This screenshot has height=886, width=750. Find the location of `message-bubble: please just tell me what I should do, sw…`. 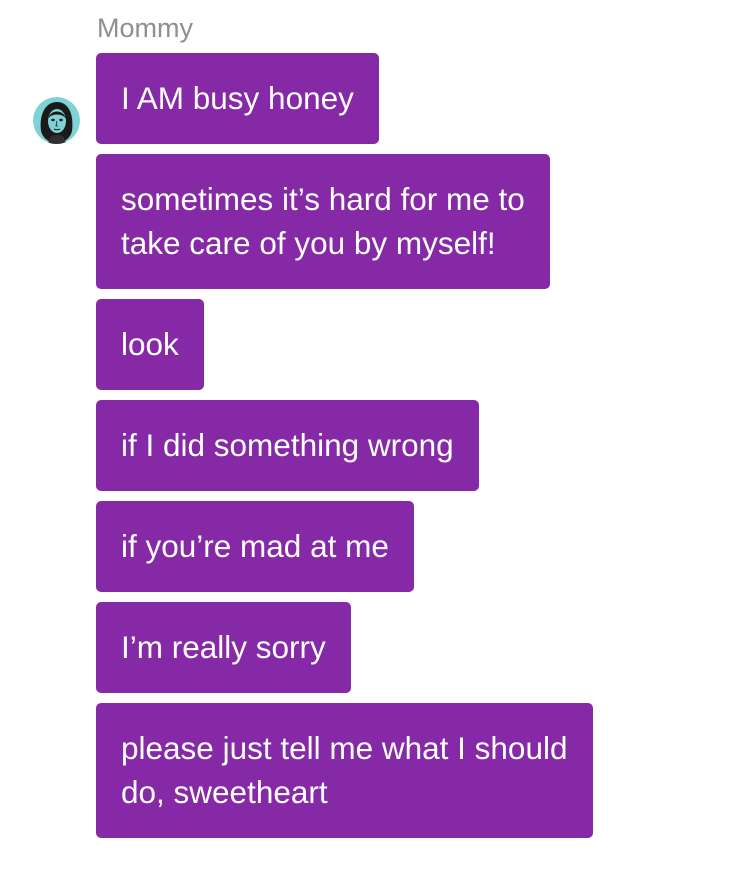

message-bubble: please just tell me what I should do, sw… is located at coordinates (344, 770).